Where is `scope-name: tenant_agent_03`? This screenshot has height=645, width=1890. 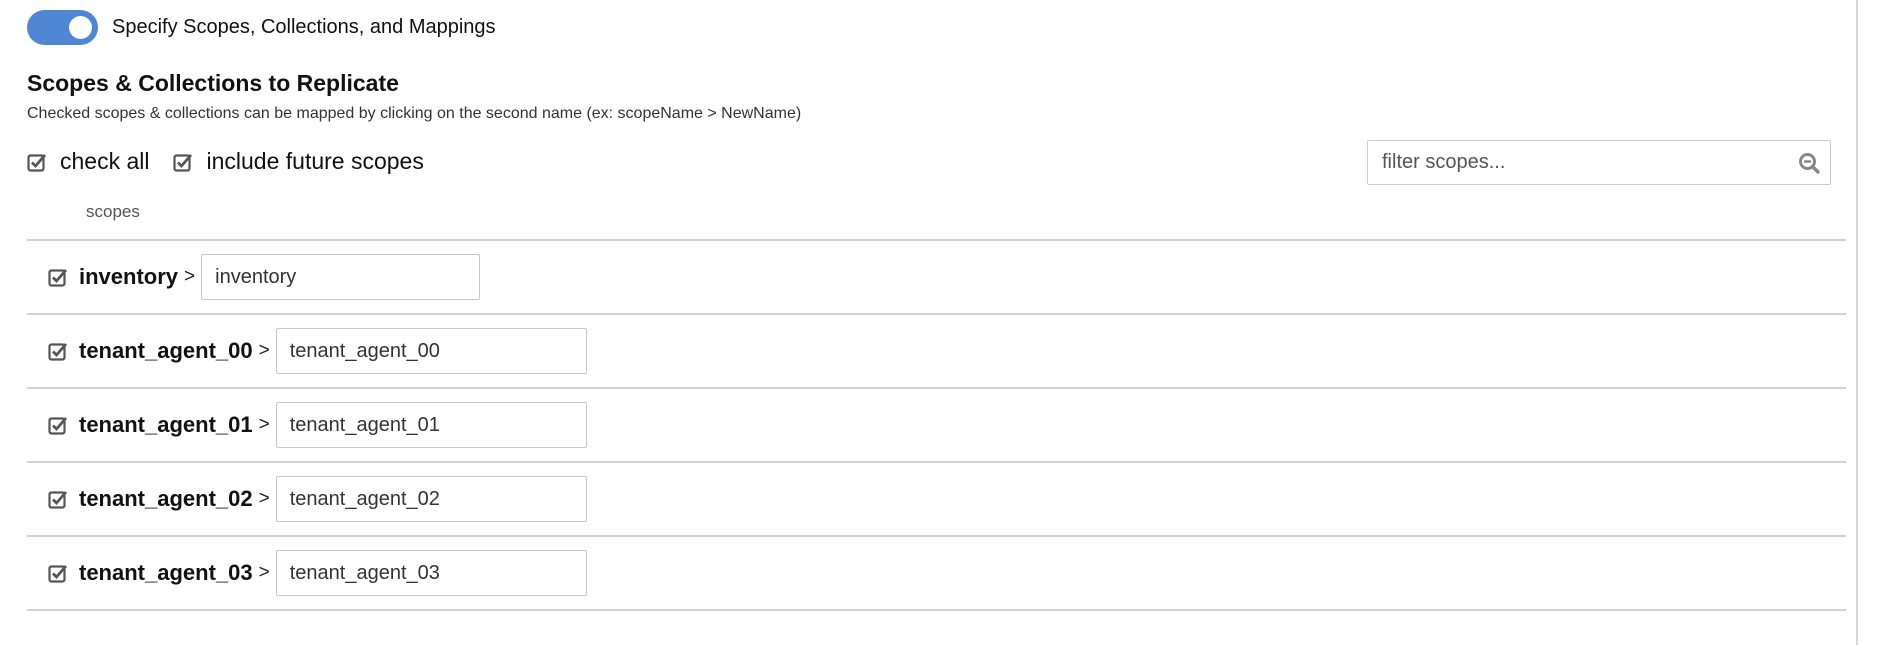 scope-name: tenant_agent_03 is located at coordinates (166, 572).